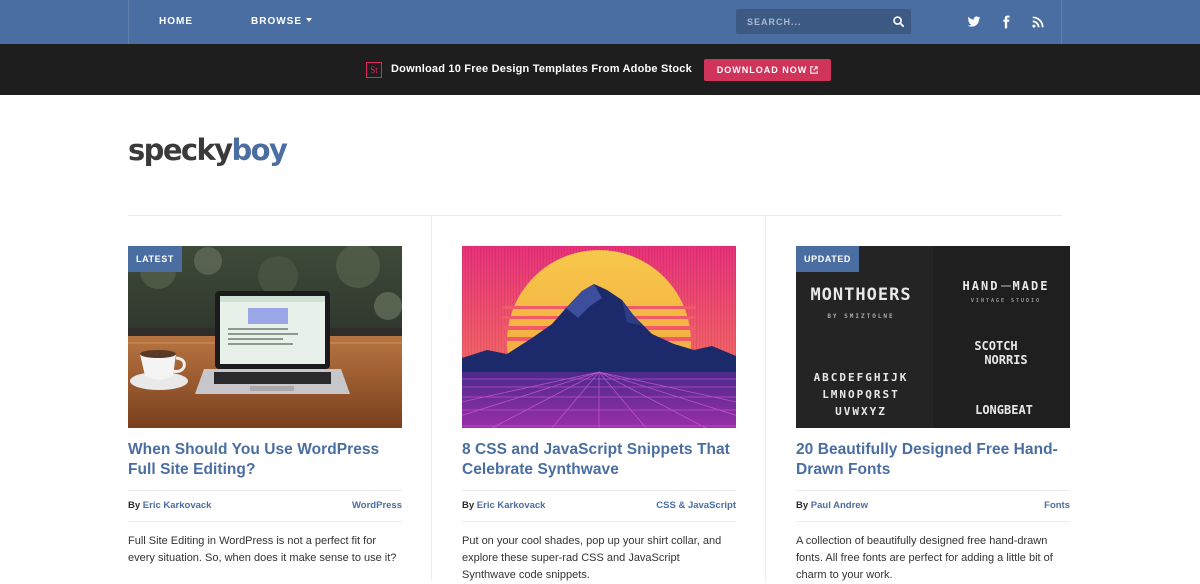  What do you see at coordinates (974, 22) in the screenshot?
I see `twitter-icon` at bounding box center [974, 22].